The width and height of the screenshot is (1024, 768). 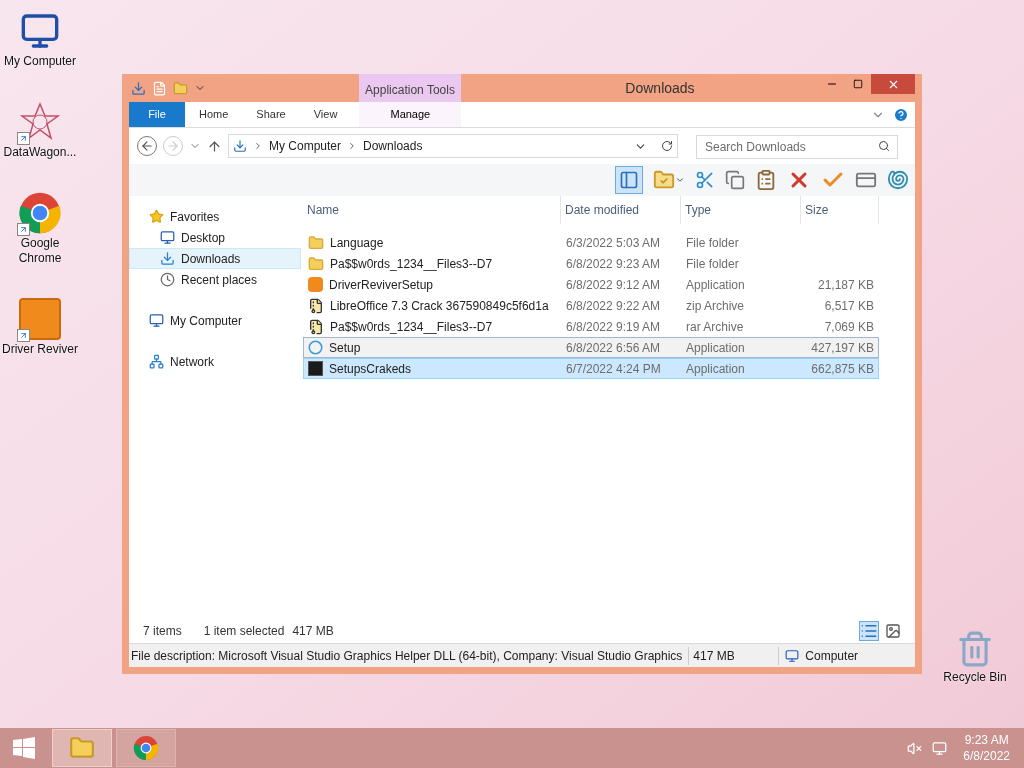 I want to click on type-cell-text: zip Archive, so click(x=715, y=306).